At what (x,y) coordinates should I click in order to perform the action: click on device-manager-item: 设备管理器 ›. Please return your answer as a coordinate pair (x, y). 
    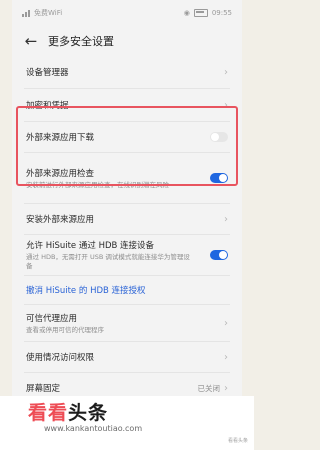
    Looking at the image, I should click on (127, 72).